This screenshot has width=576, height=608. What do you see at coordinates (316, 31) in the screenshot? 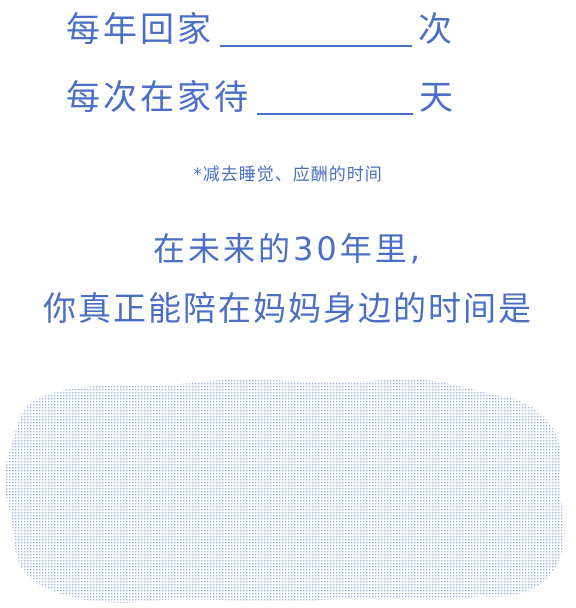
I see `visits-per-year-blank` at bounding box center [316, 31].